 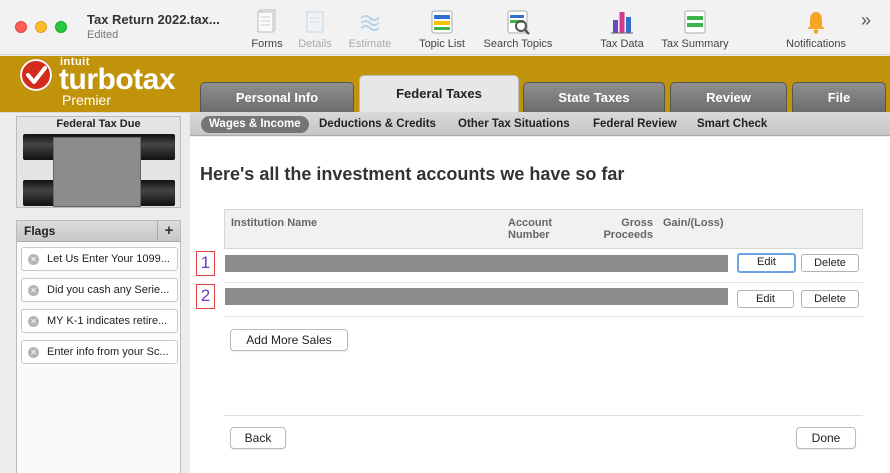 I want to click on tax-summary-button: Tax Summary, so click(x=695, y=29).